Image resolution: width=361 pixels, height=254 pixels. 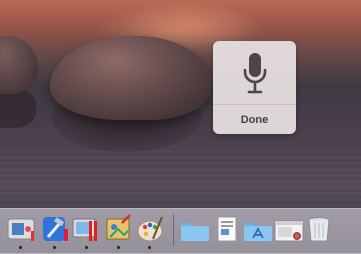 I want to click on left-rock-reflection, so click(x=18, y=108).